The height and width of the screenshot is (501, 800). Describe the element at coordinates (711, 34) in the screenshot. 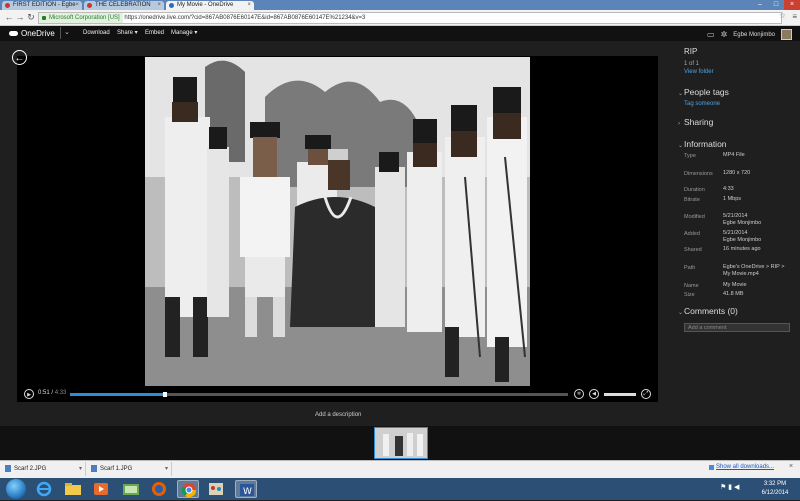

I see `chat-icon: ▭` at that location.